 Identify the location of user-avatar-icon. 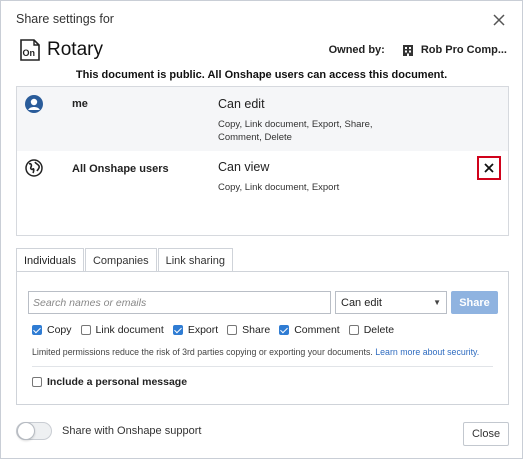
(34, 104).